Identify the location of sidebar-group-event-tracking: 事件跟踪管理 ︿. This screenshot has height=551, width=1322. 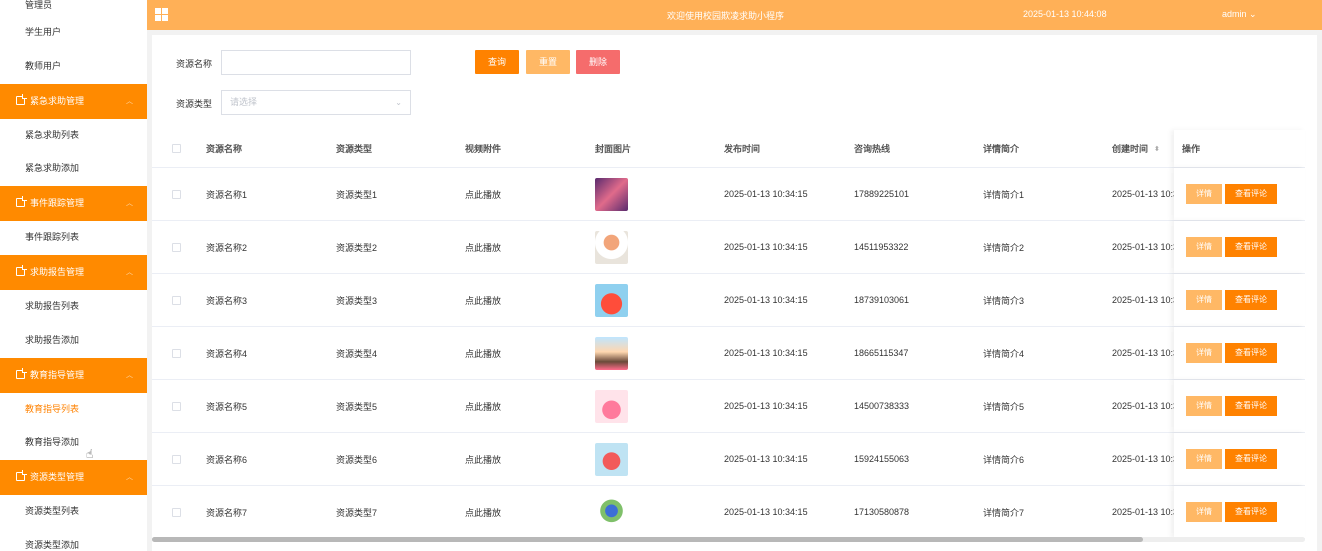
(73, 204).